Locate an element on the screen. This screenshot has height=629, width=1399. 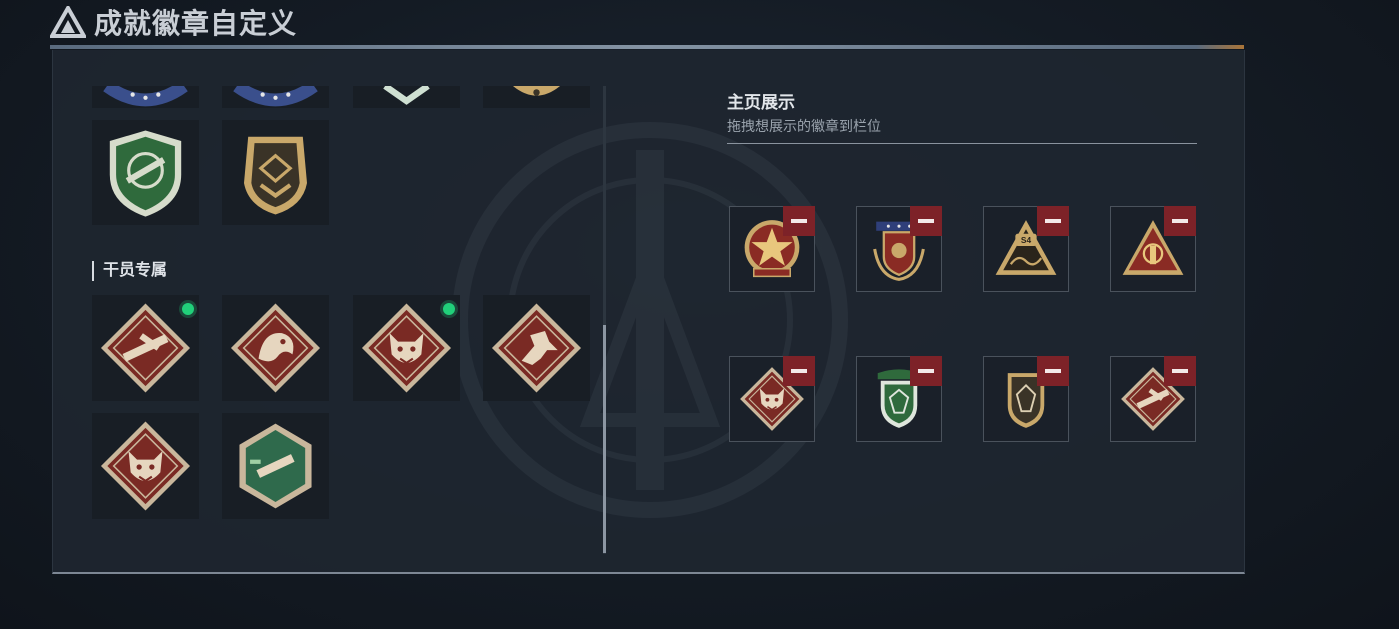
red-diamond-wolf-badge-icon is located at coordinates (145, 466).